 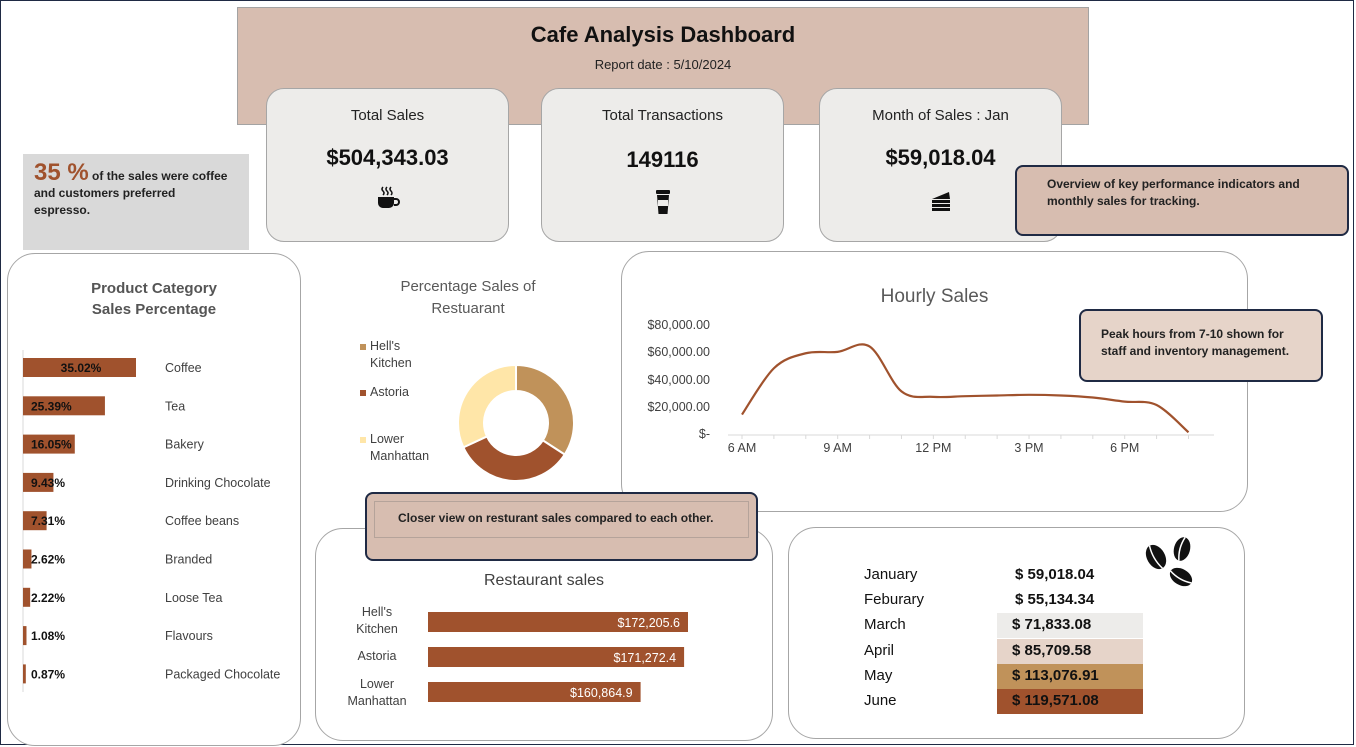 I want to click on month-value: $ 113,076.91, so click(x=1055, y=675).